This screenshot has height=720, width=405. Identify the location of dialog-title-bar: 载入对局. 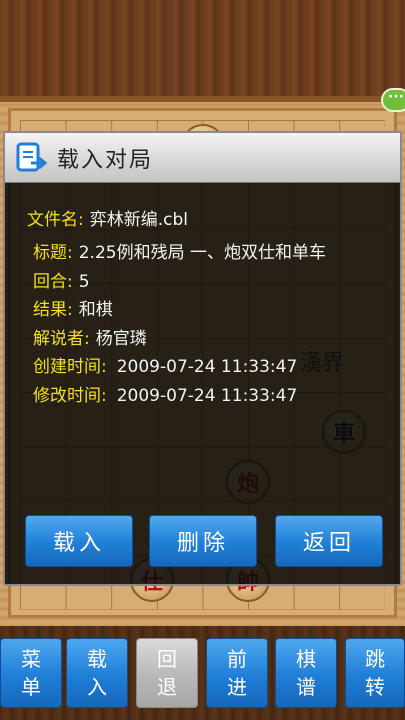
(202, 158).